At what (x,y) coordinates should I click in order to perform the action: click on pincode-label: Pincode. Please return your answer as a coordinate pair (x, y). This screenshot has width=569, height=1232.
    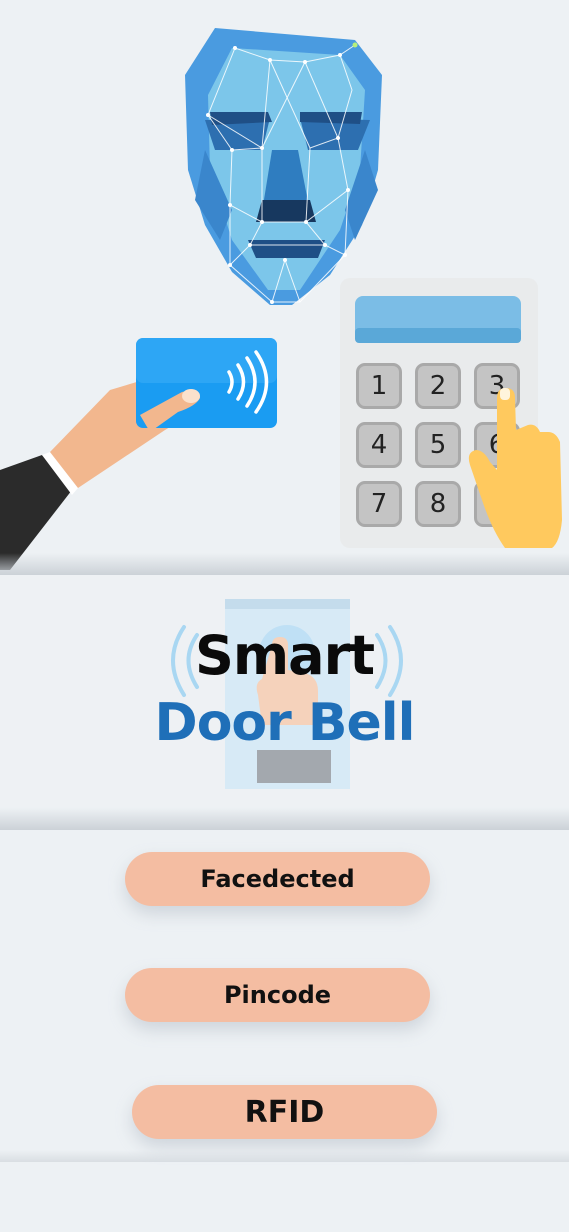
    Looking at the image, I should click on (277, 995).